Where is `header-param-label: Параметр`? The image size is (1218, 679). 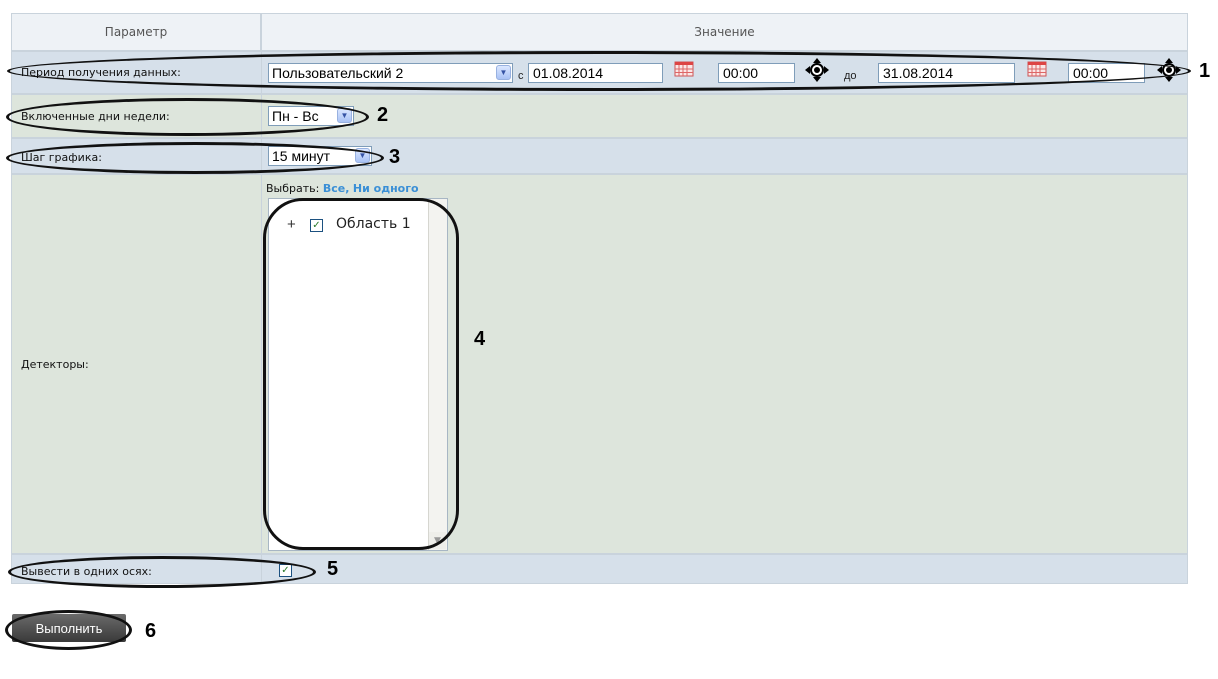
header-param-label: Параметр is located at coordinates (136, 32).